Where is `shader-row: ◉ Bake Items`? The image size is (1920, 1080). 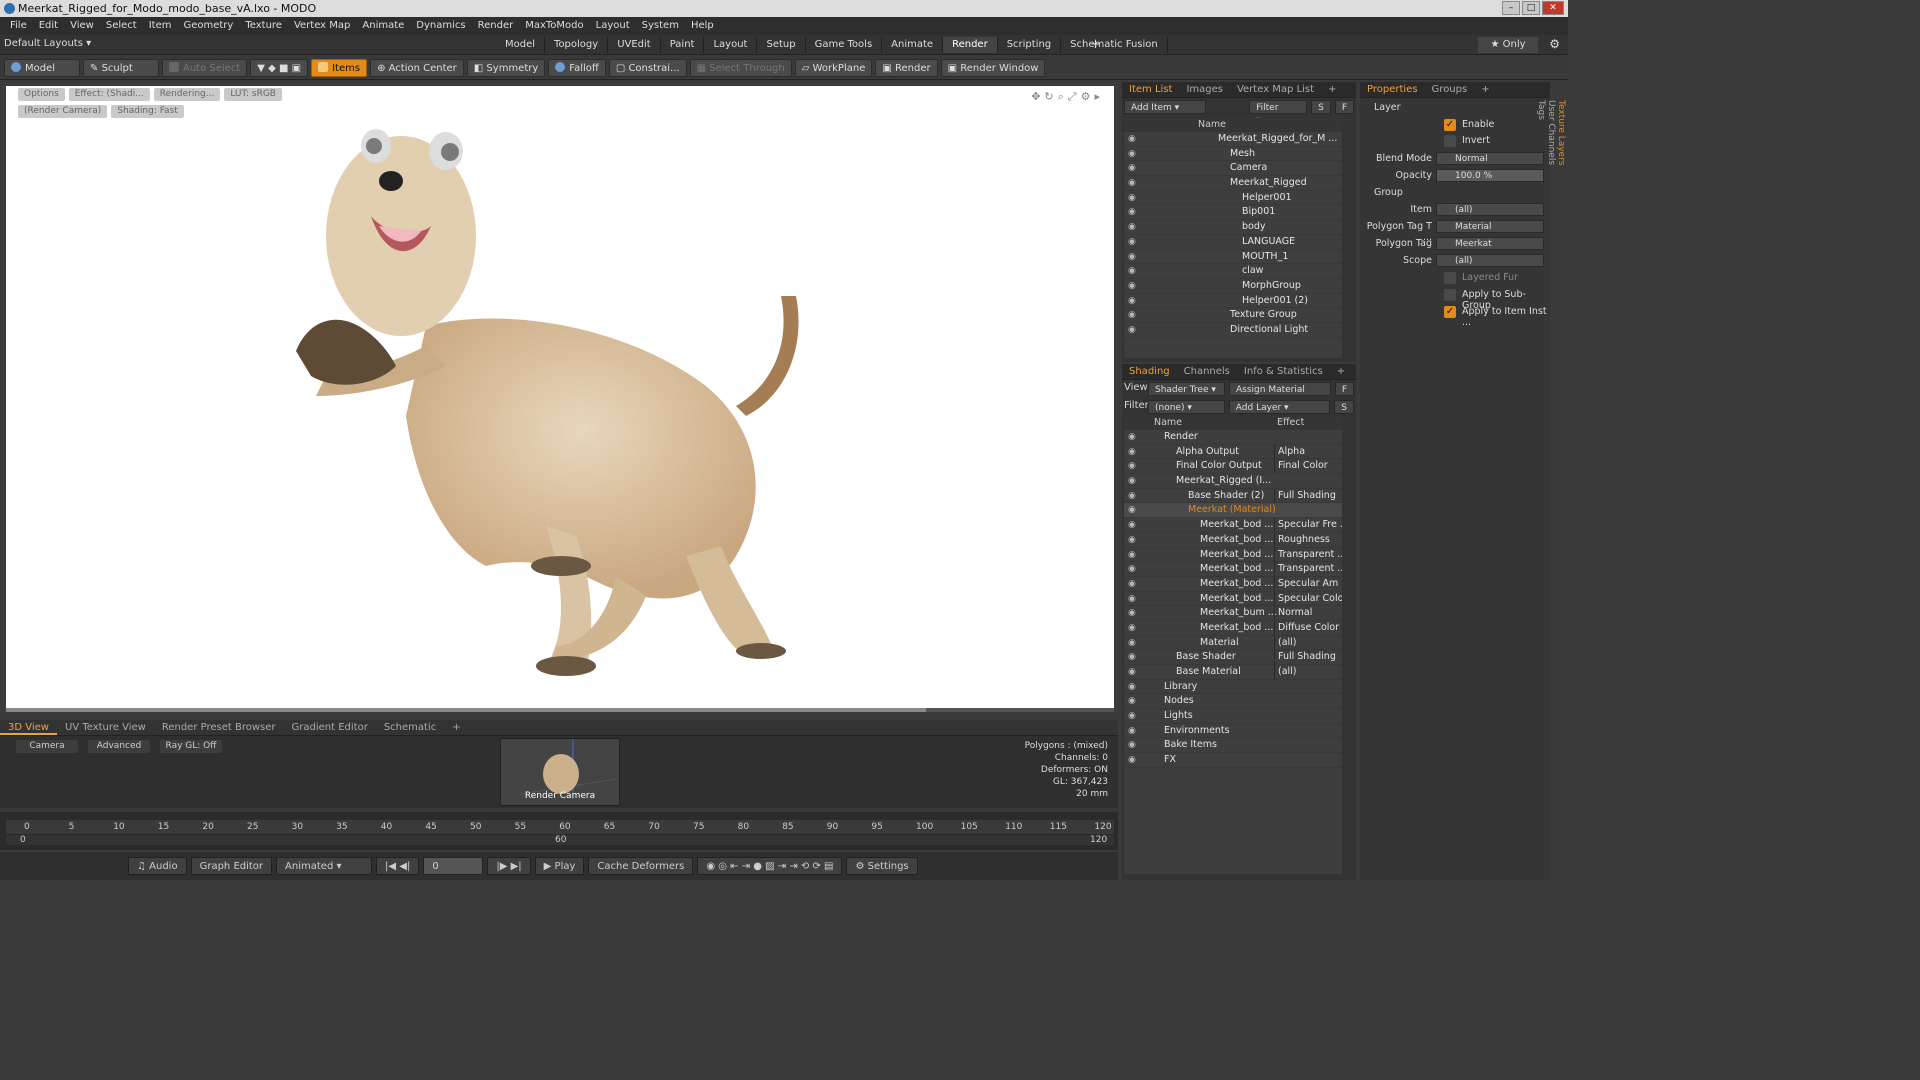 shader-row: ◉ Bake Items is located at coordinates (1233, 746).